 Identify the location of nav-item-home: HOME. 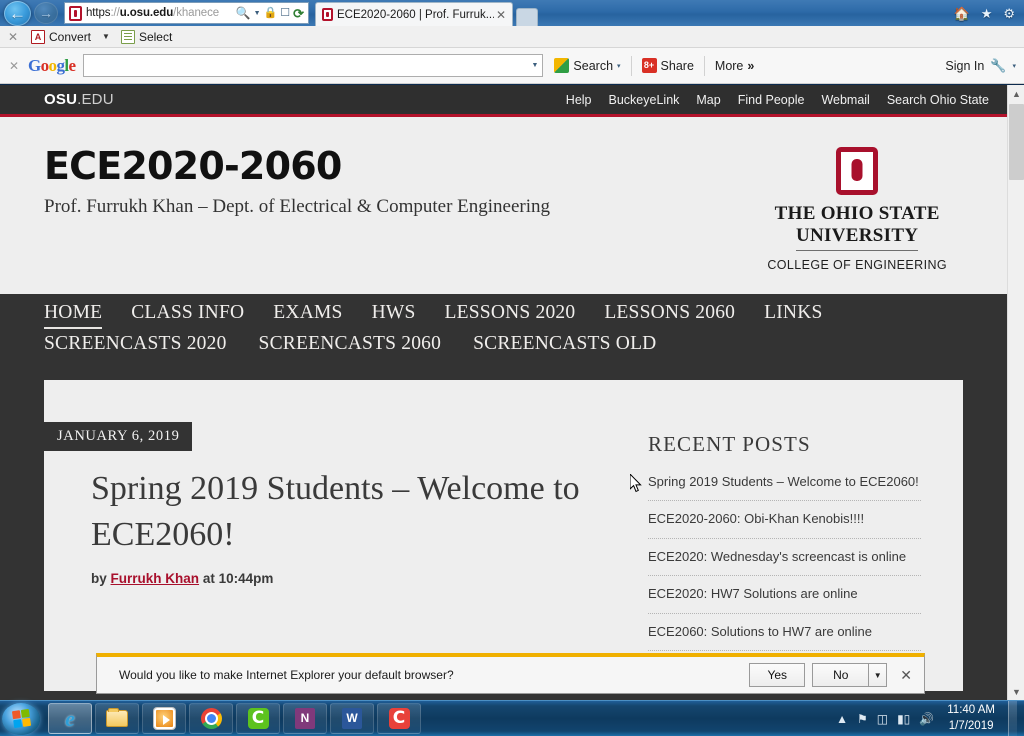
(73, 315).